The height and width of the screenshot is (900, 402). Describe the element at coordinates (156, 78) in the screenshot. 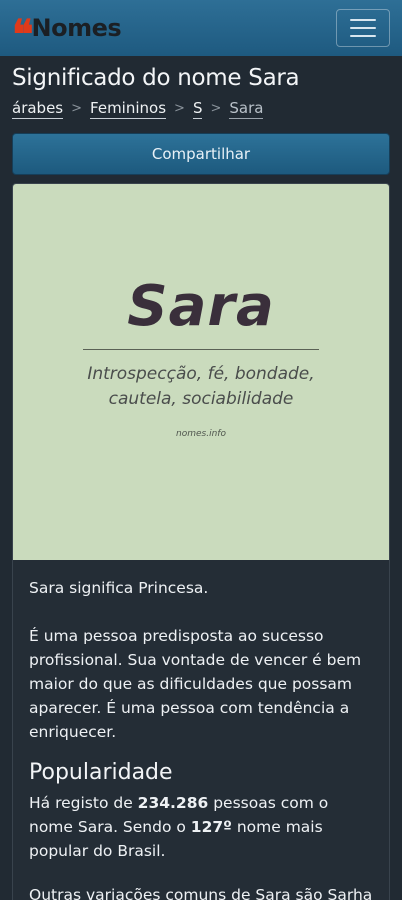

I see `page-title: Significado do nome Sara` at that location.